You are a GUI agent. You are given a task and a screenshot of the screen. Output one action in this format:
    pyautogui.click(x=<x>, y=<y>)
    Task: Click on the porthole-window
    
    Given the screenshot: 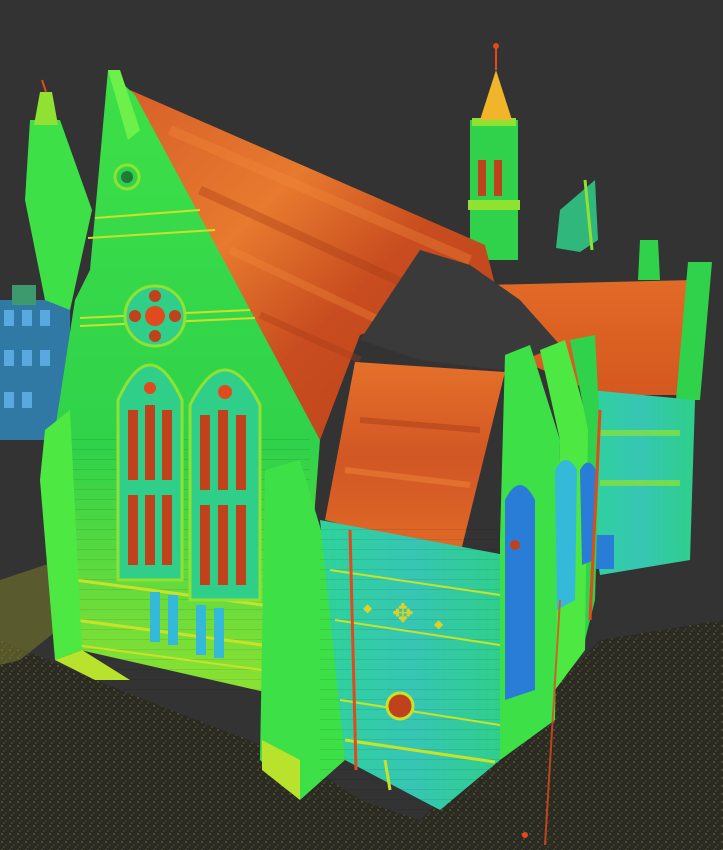 What is the action you would take?
    pyautogui.click(x=400, y=706)
    